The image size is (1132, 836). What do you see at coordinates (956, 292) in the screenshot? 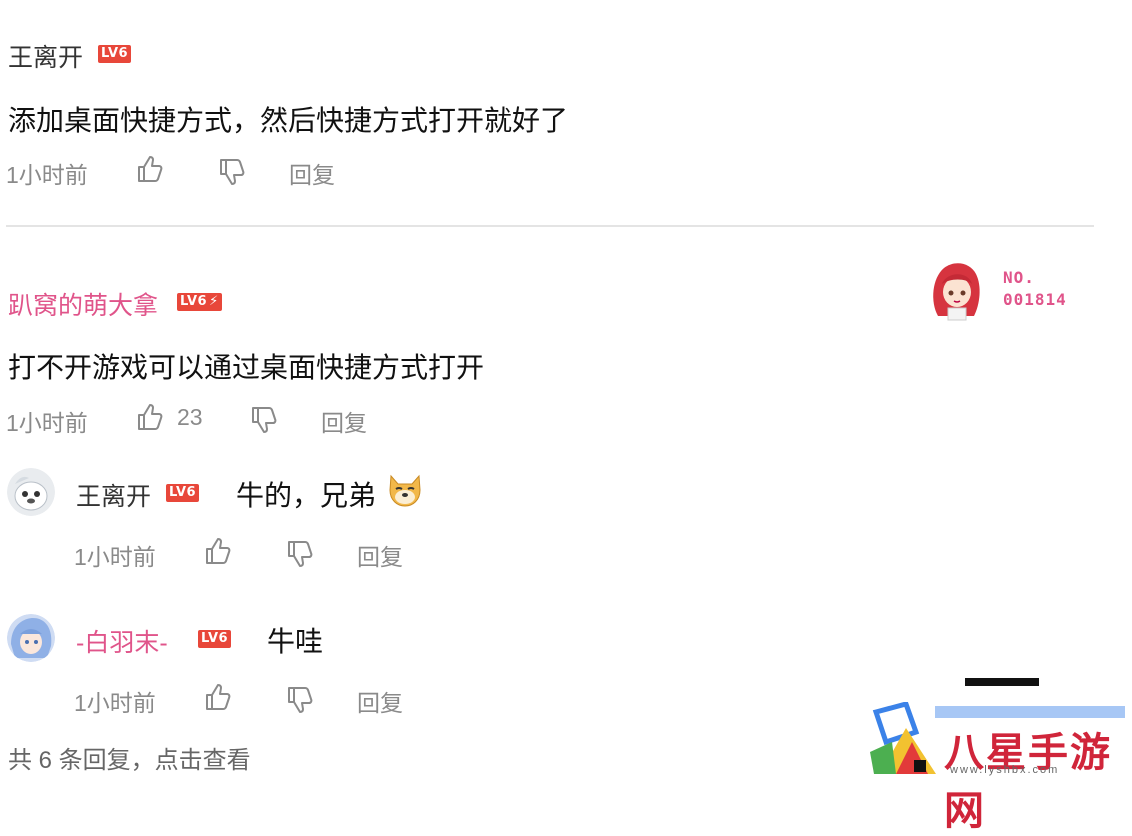
I see `character-card-avatar` at bounding box center [956, 292].